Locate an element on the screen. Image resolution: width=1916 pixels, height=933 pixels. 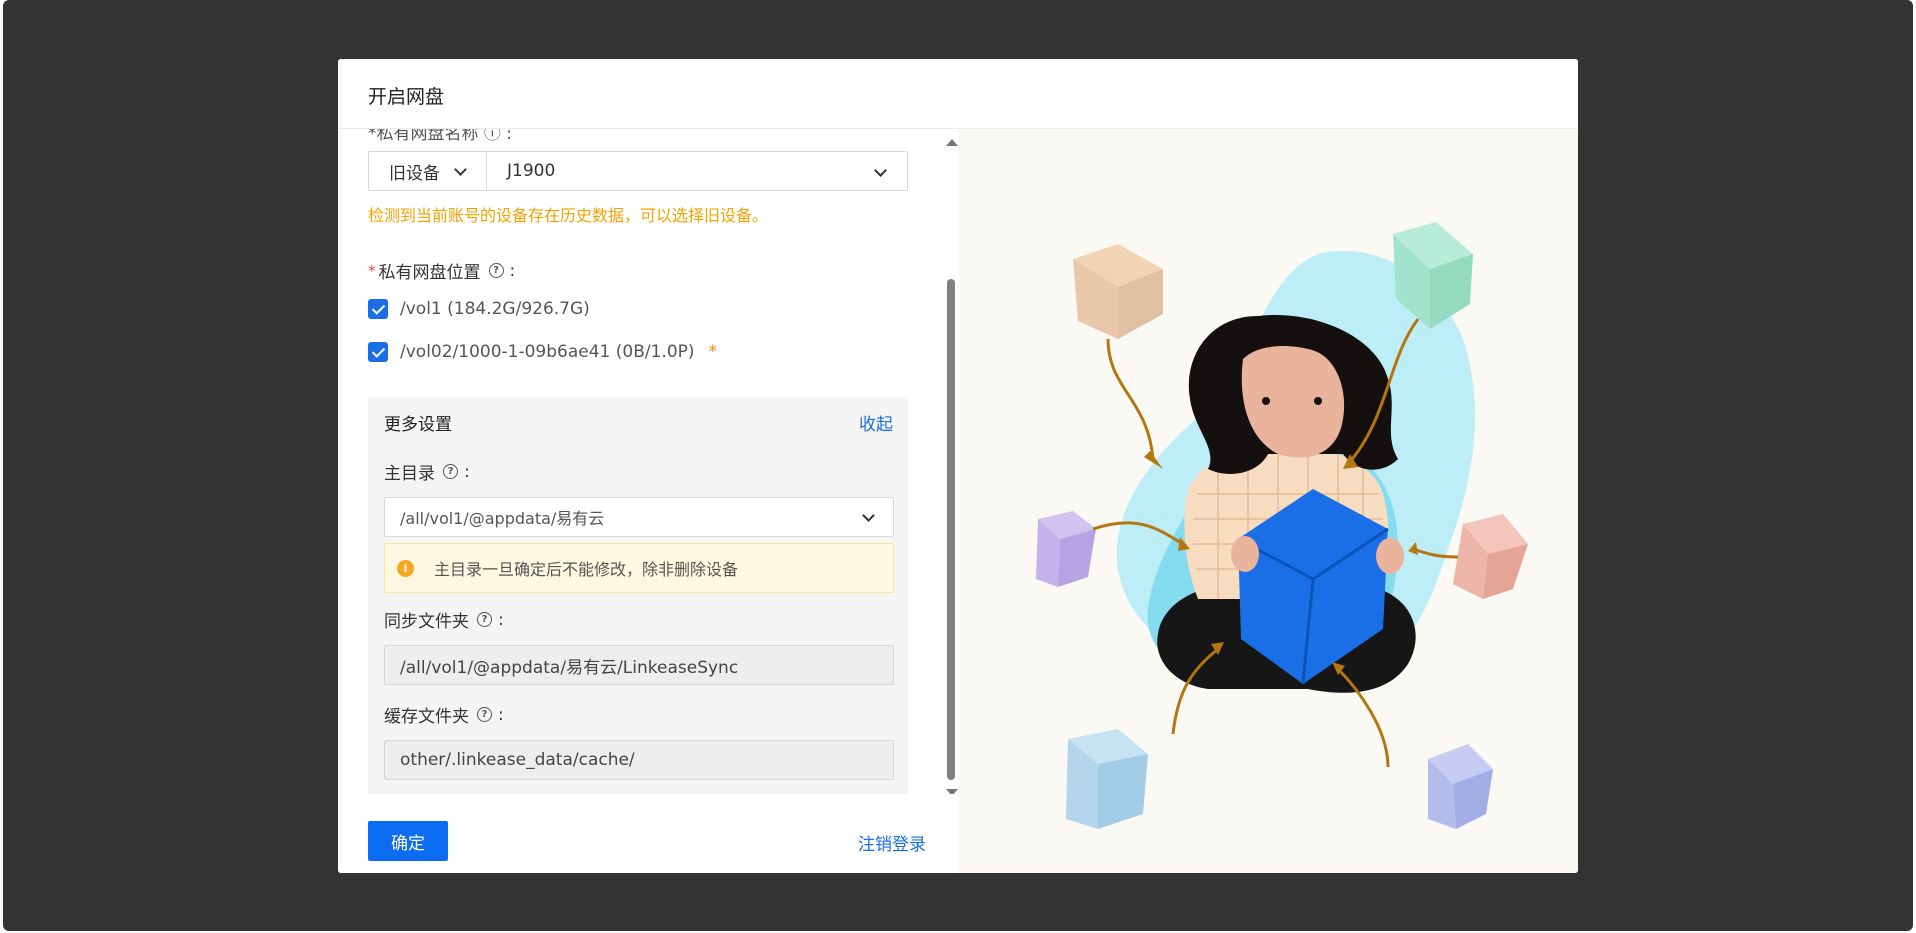
alert-text: 主目录一旦确定后不能修改，除非删除设备 is located at coordinates (586, 569).